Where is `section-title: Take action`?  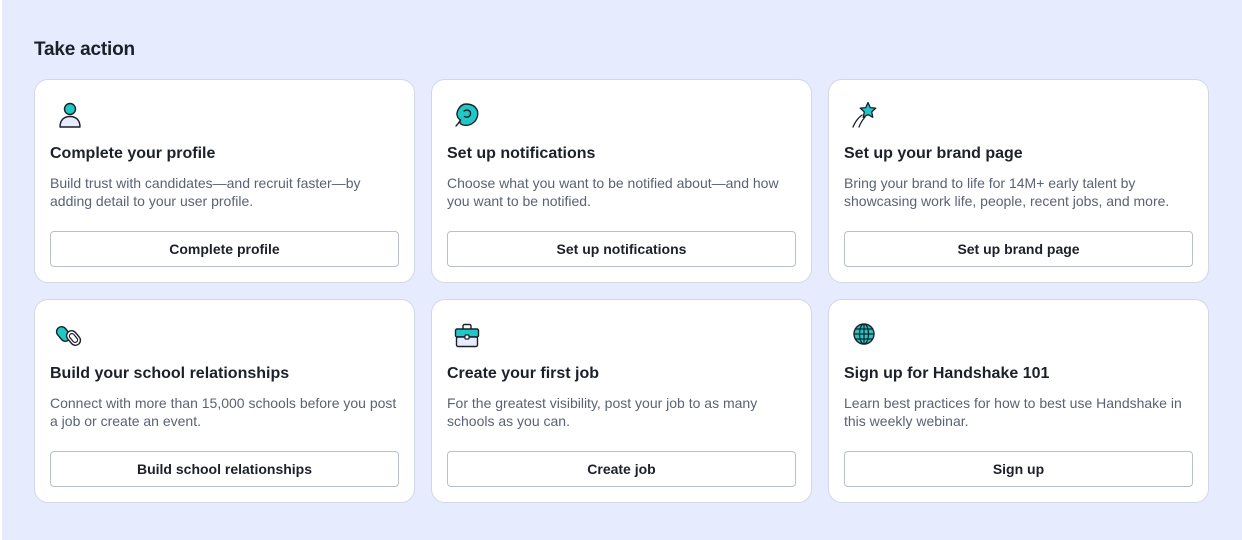 section-title: Take action is located at coordinates (84, 49).